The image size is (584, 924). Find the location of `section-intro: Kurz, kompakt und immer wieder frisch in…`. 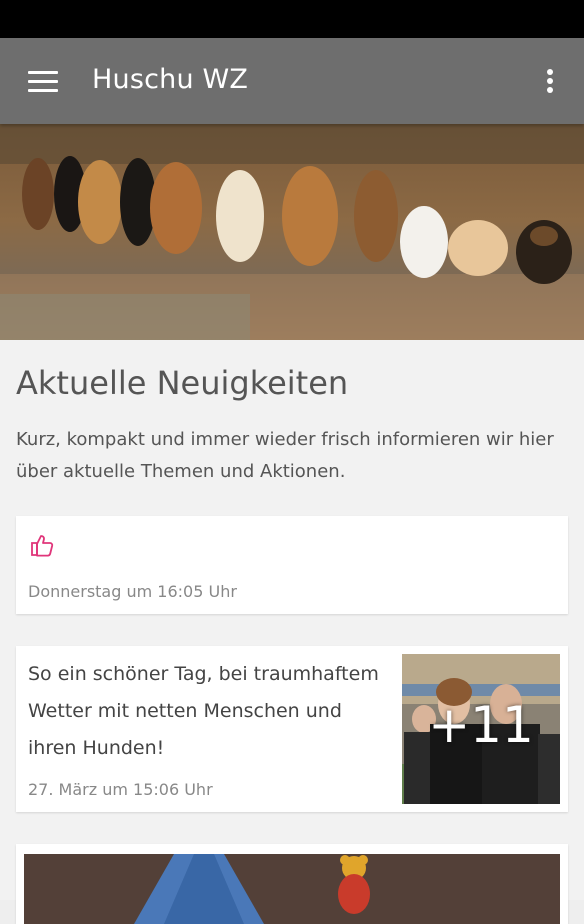

section-intro: Kurz, kompakt und immer wieder frisch in… is located at coordinates (285, 455).